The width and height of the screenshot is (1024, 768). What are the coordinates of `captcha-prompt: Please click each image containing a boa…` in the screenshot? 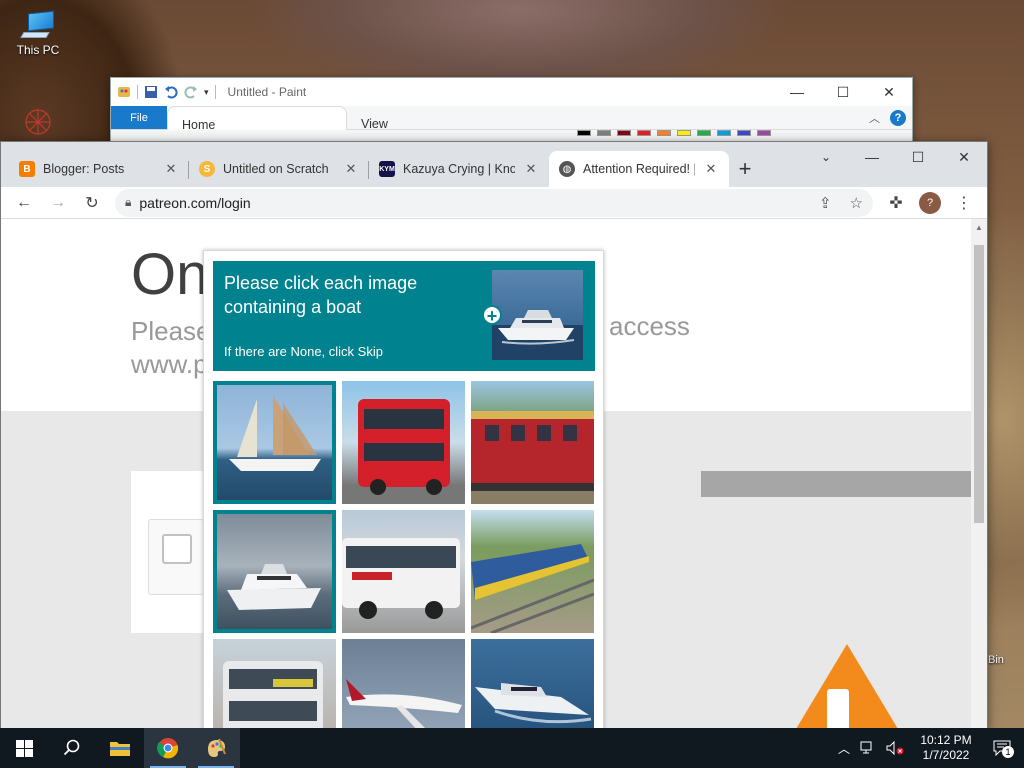 It's located at (321, 295).